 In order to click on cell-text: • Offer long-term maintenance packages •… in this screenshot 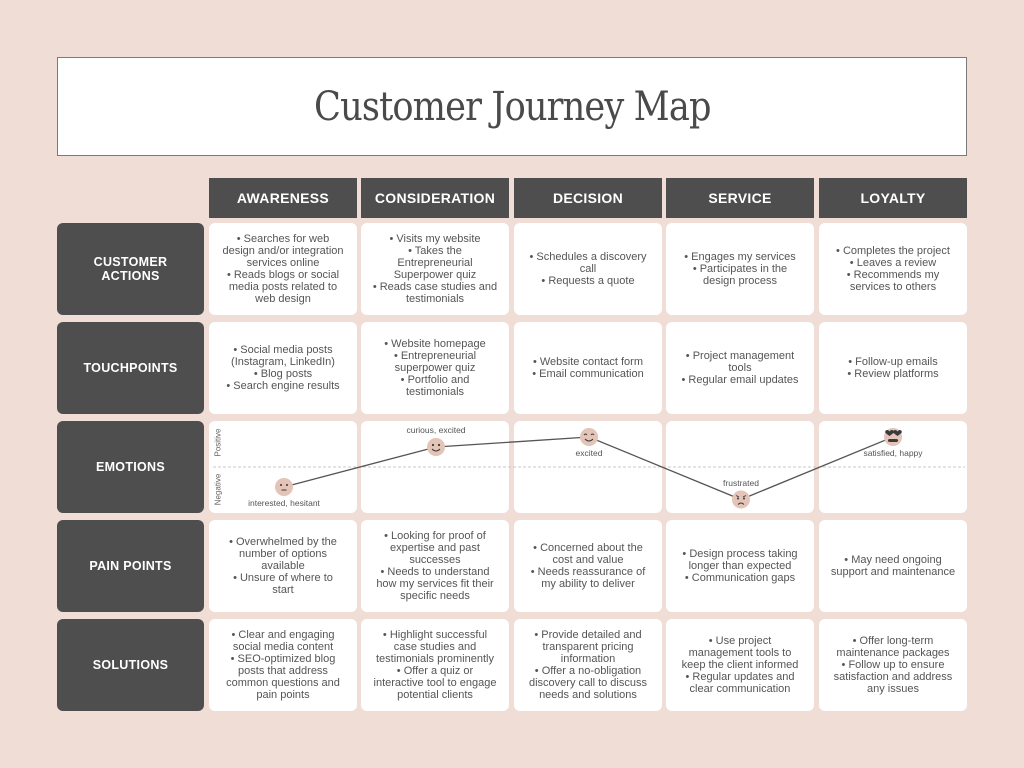, I will do `click(893, 665)`.